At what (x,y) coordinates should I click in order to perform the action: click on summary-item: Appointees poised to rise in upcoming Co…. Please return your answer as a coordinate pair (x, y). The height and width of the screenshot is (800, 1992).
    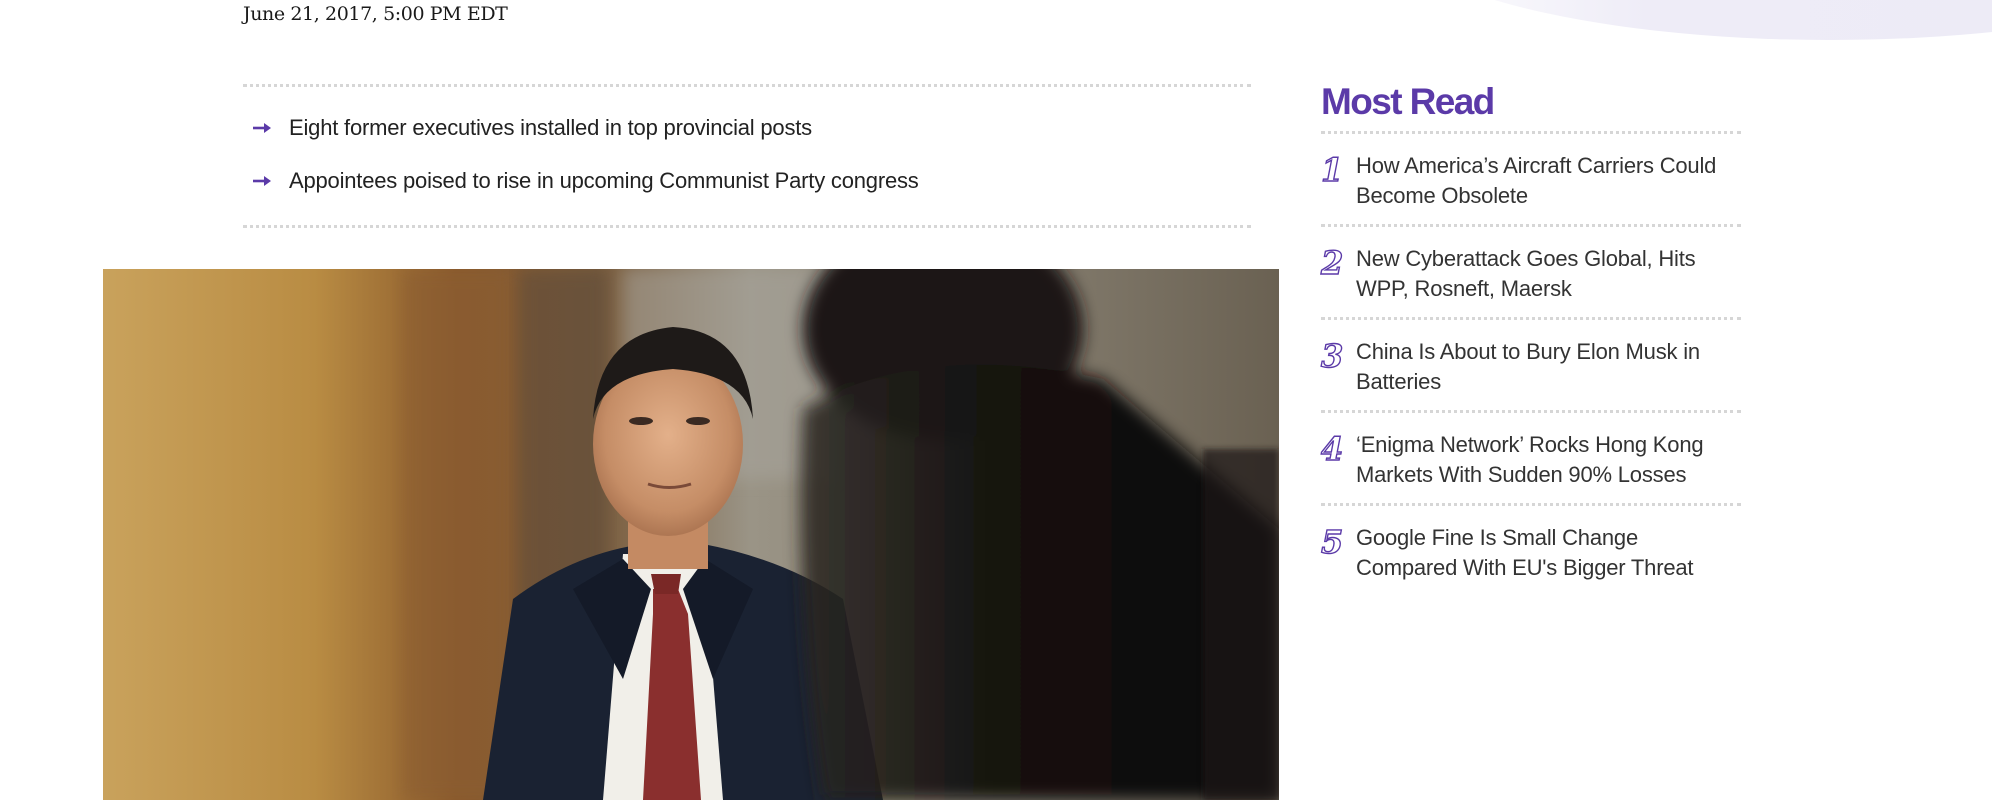
    Looking at the image, I should click on (581, 181).